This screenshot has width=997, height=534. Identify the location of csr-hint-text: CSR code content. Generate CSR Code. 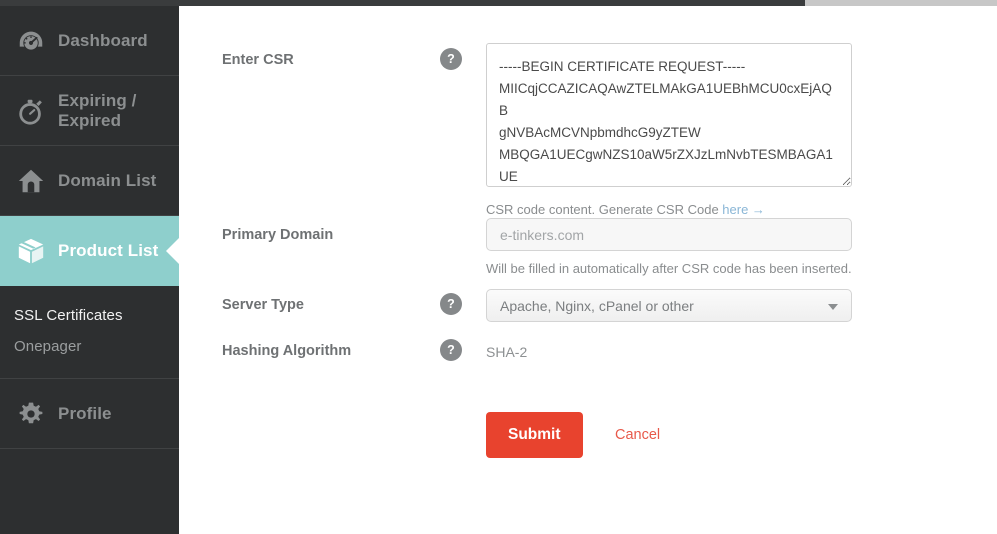
(604, 209).